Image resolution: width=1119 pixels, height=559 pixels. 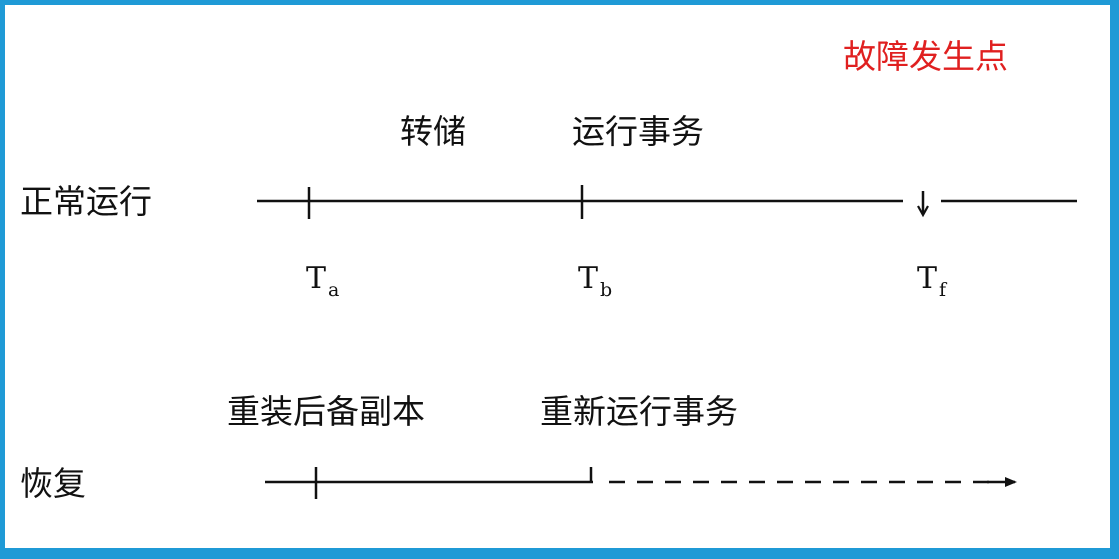 What do you see at coordinates (1002, 482) in the screenshot?
I see `recovery-arrow-head-icon` at bounding box center [1002, 482].